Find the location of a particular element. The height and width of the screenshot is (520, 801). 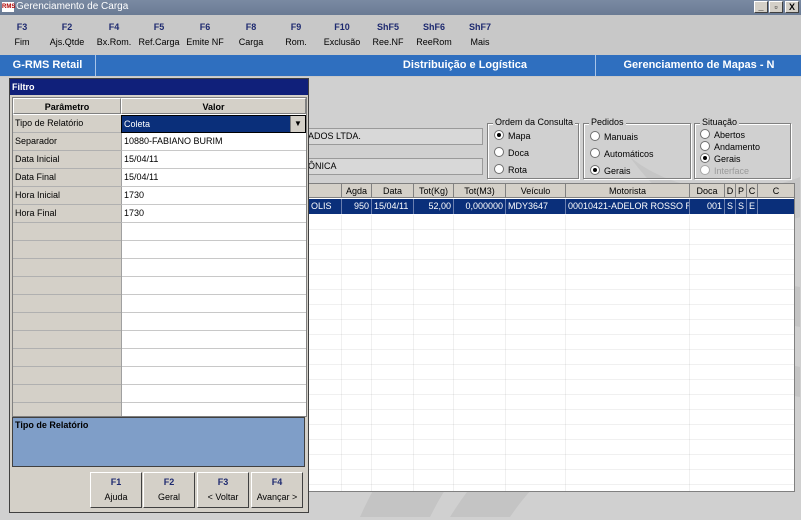

geral-button: F2 Geral is located at coordinates (169, 490).